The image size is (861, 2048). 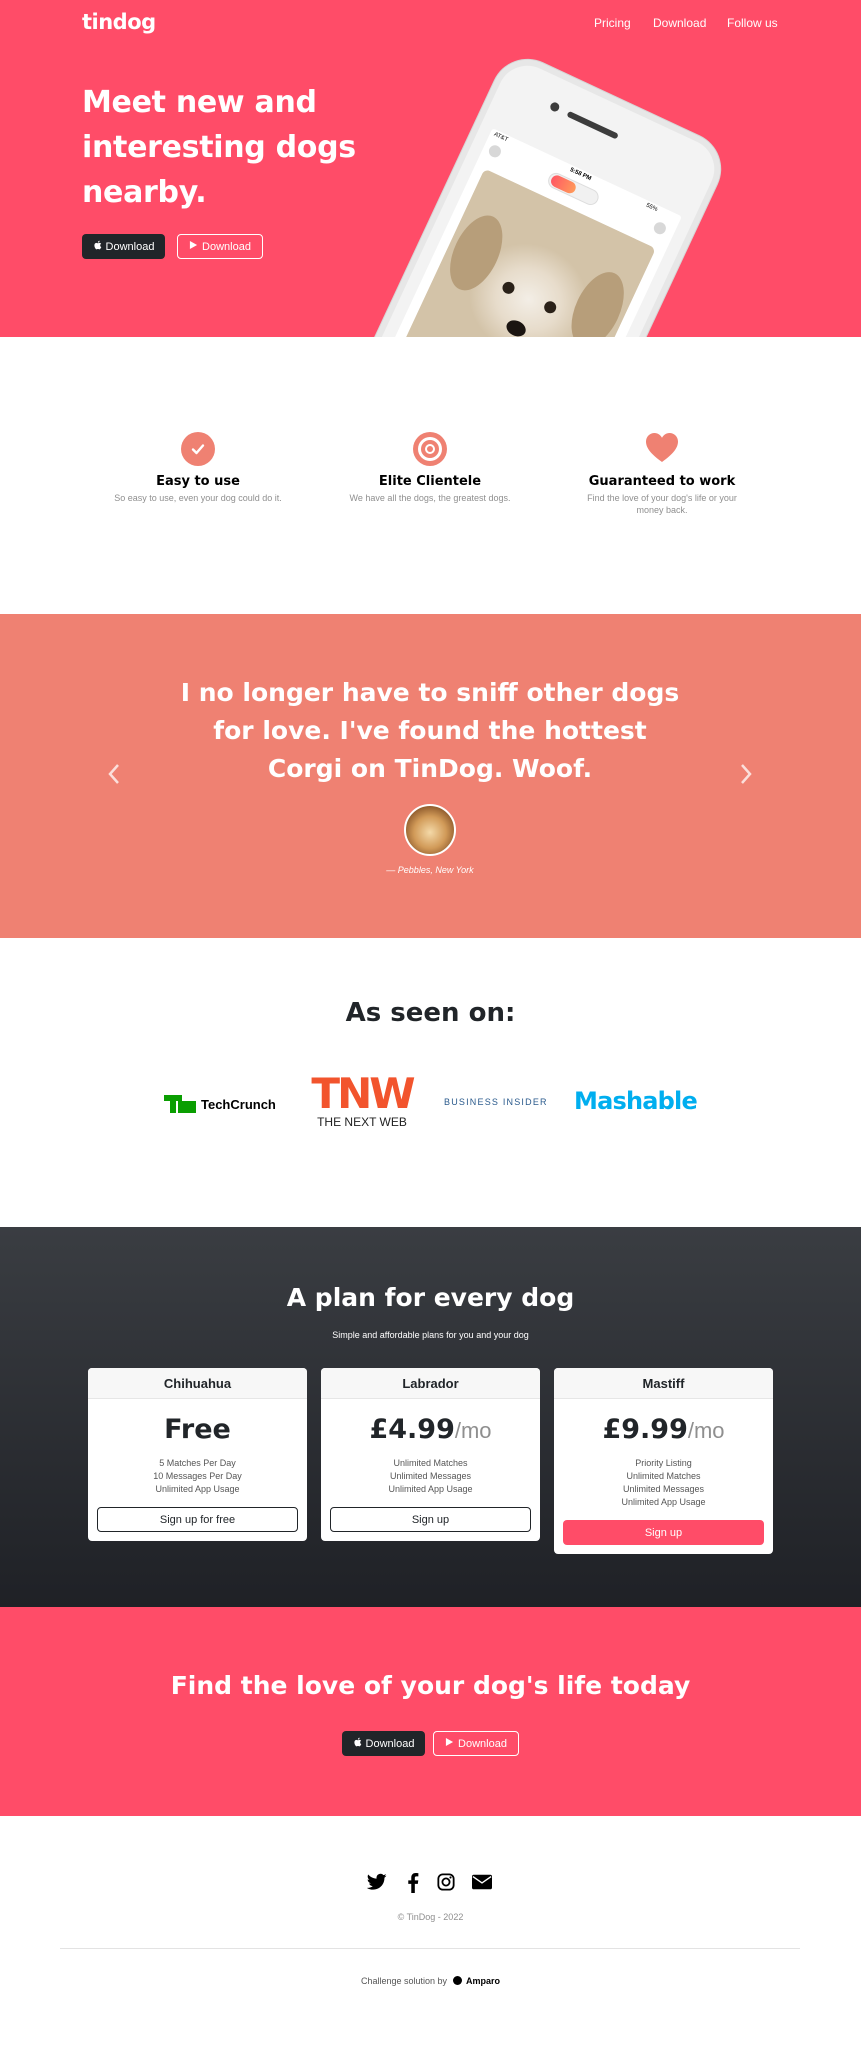 What do you see at coordinates (550, 307) in the screenshot?
I see `dog-eye-right` at bounding box center [550, 307].